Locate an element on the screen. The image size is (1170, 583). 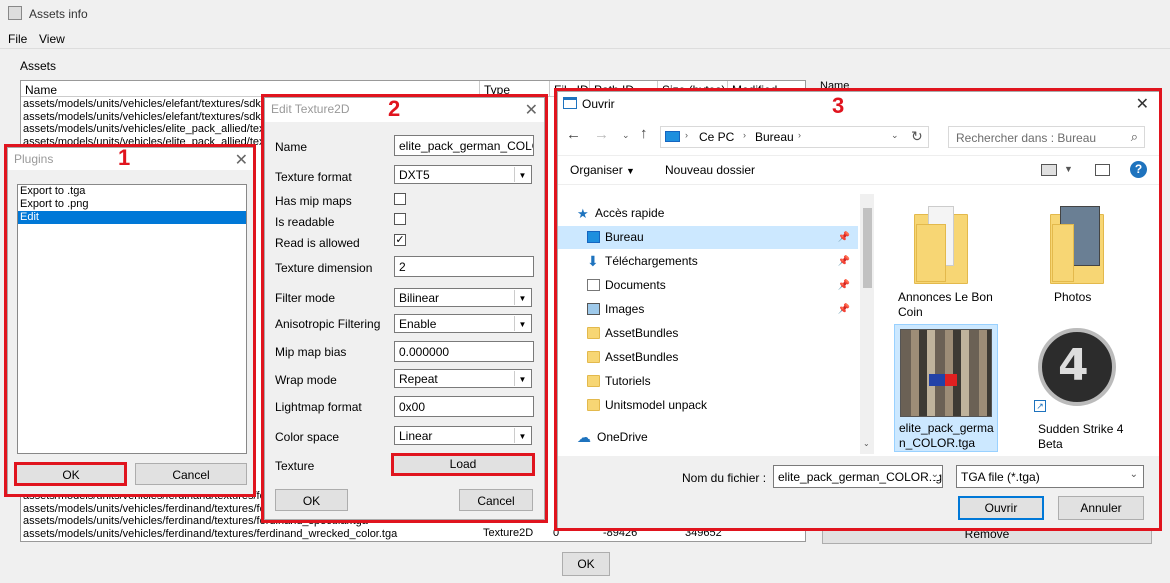
chevron-down-icon: ▼ is located at coordinates (522, 174).